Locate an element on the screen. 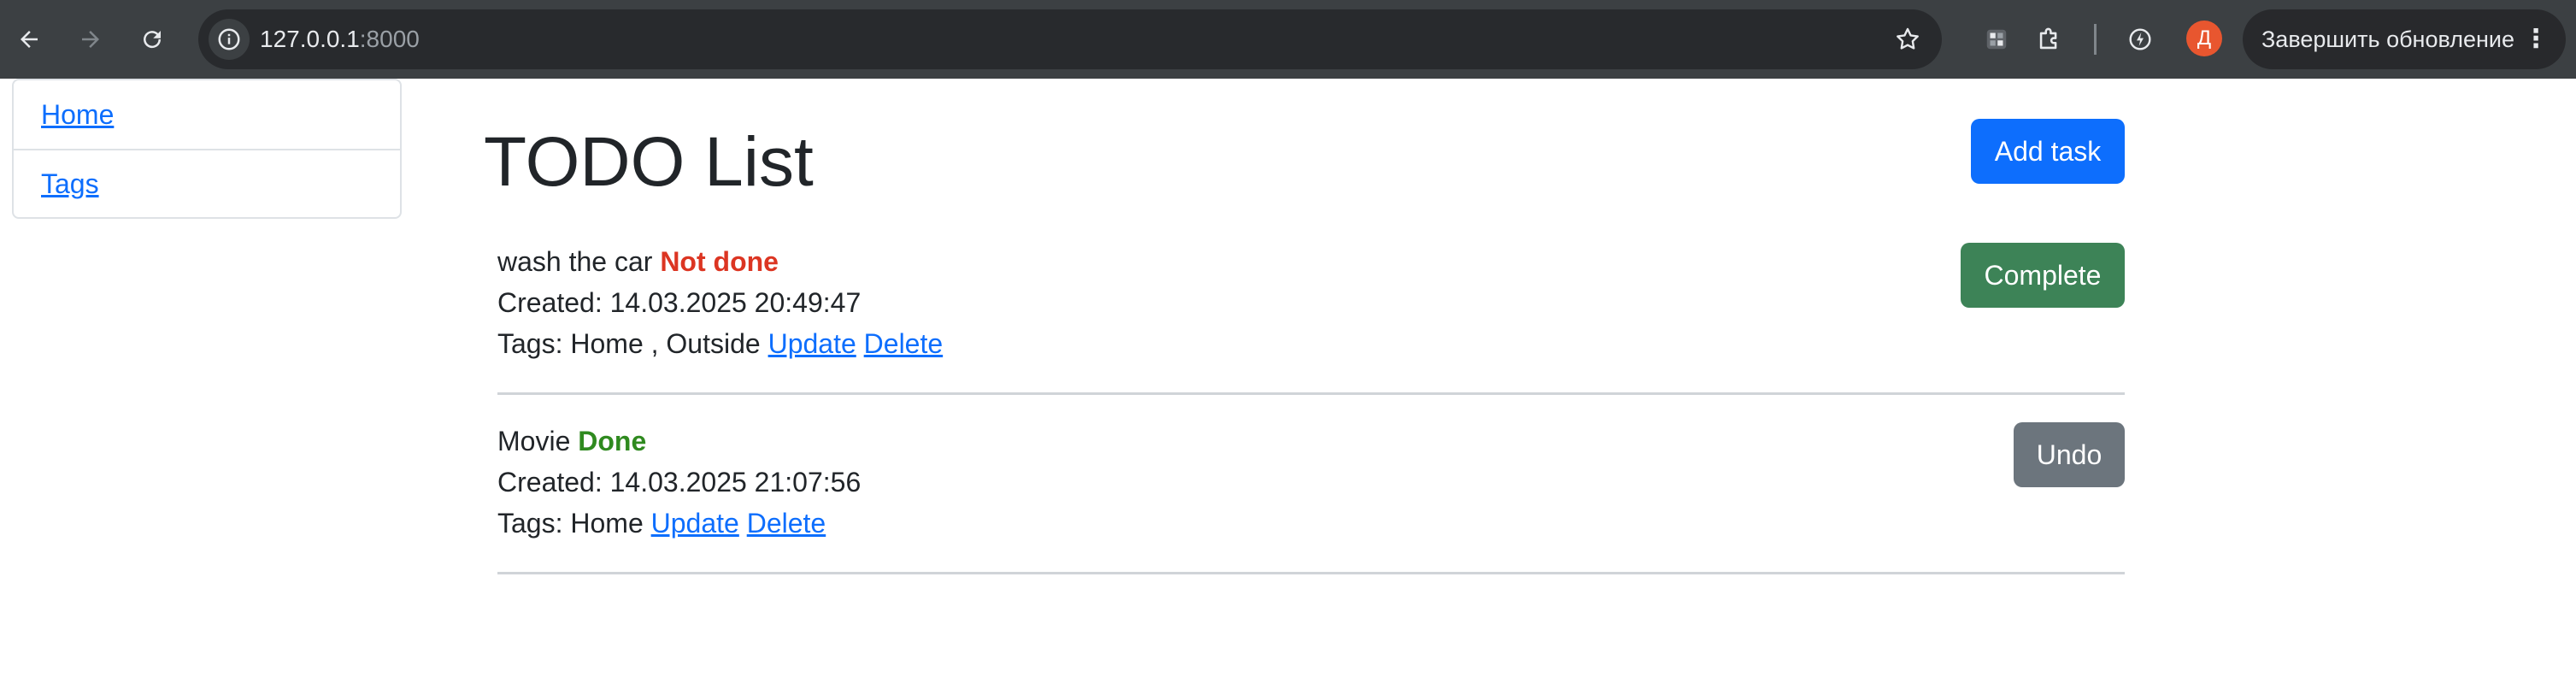  task-created: Created: 14.03.2025 21:07:56 is located at coordinates (679, 482).